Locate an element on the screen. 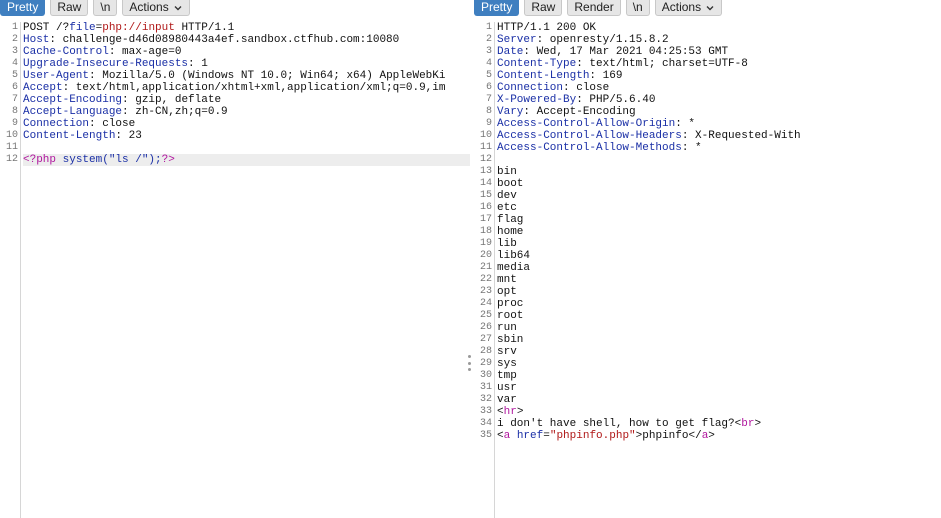 Image resolution: width=941 pixels, height=518 pixels. line-content: <?php system("ls /");?> is located at coordinates (246, 160).